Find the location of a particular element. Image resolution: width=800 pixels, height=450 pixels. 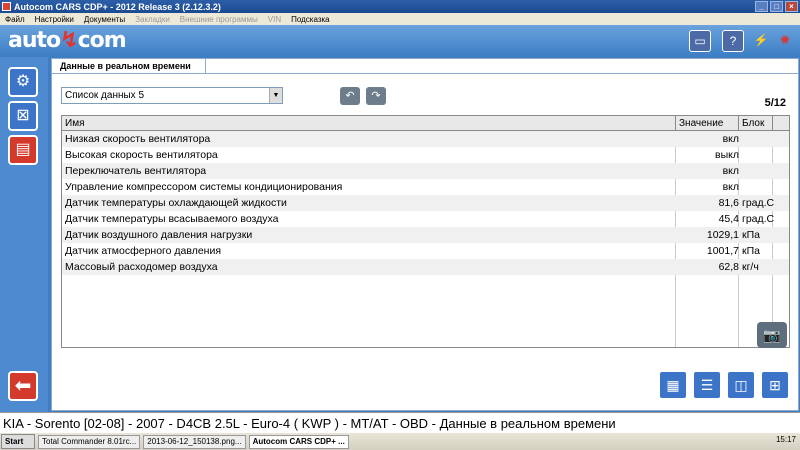

chevron-down-icon: ▼ is located at coordinates (275, 95).